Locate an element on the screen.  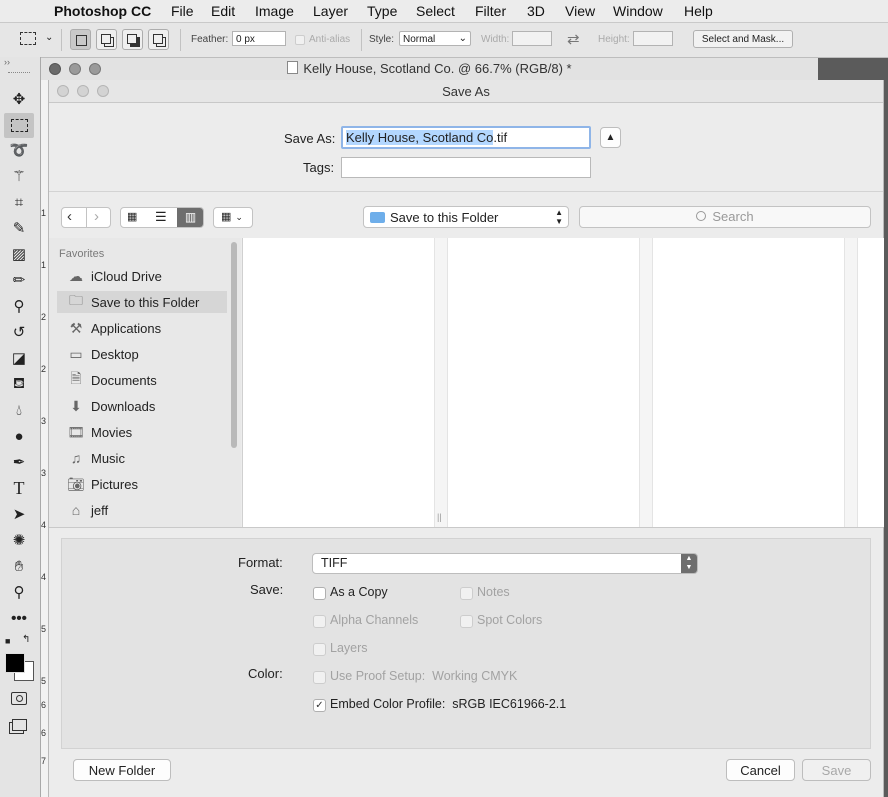
path-selection-tool-icon: ➤ is located at coordinates (19, 514).